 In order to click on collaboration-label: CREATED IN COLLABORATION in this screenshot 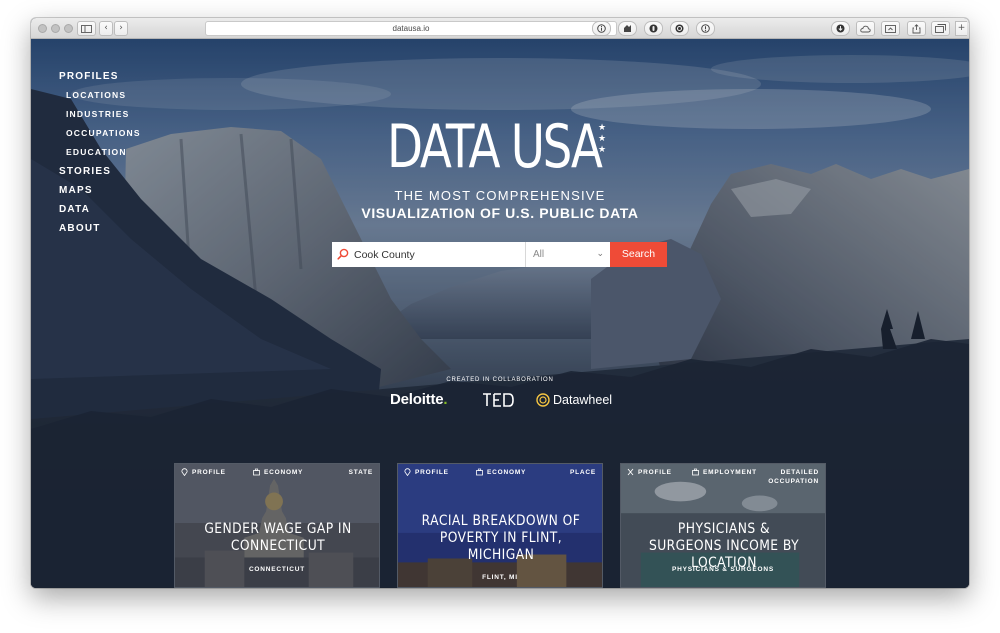, I will do `click(500, 380)`.